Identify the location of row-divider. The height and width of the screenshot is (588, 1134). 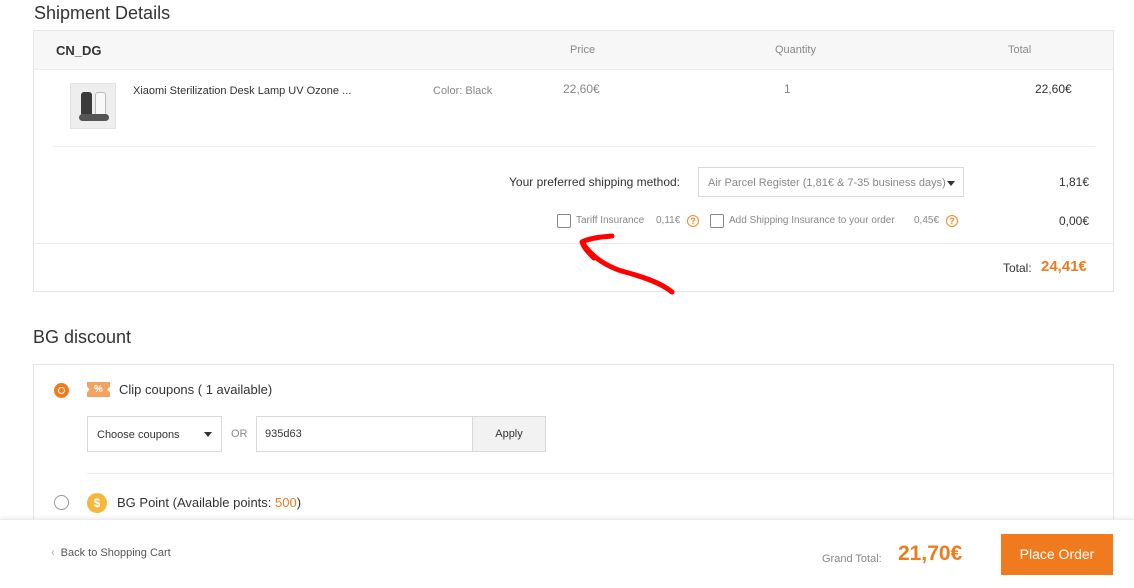
(574, 146).